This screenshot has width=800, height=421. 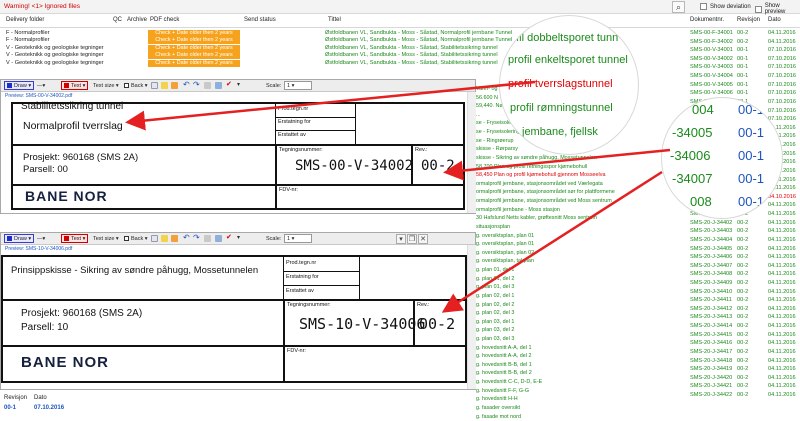 What do you see at coordinates (581, 287) in the screenshot?
I see `title-cell: g. plan 01, del 3` at bounding box center [581, 287].